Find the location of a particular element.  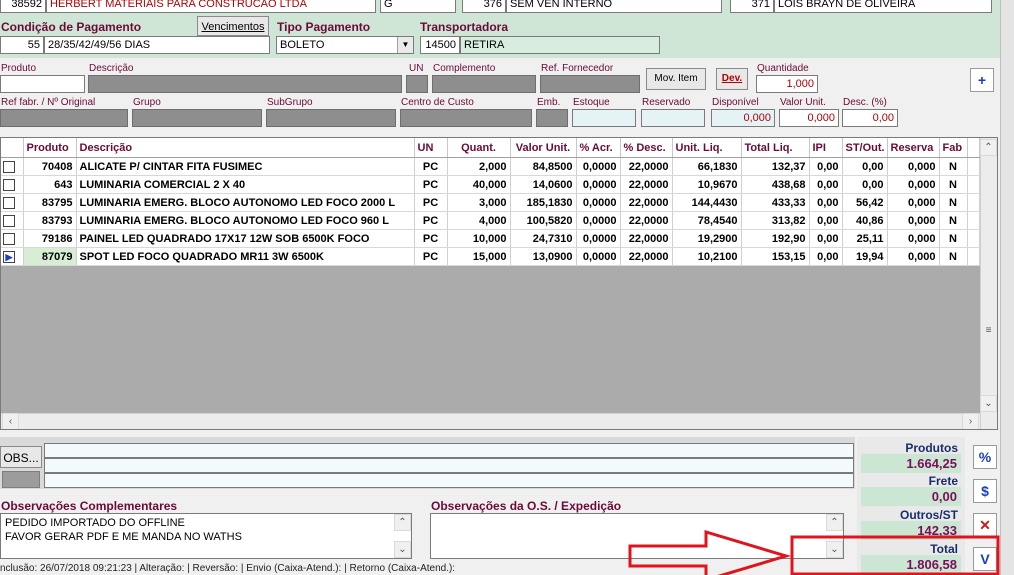

annotation-overlay is located at coordinates (814, 552).